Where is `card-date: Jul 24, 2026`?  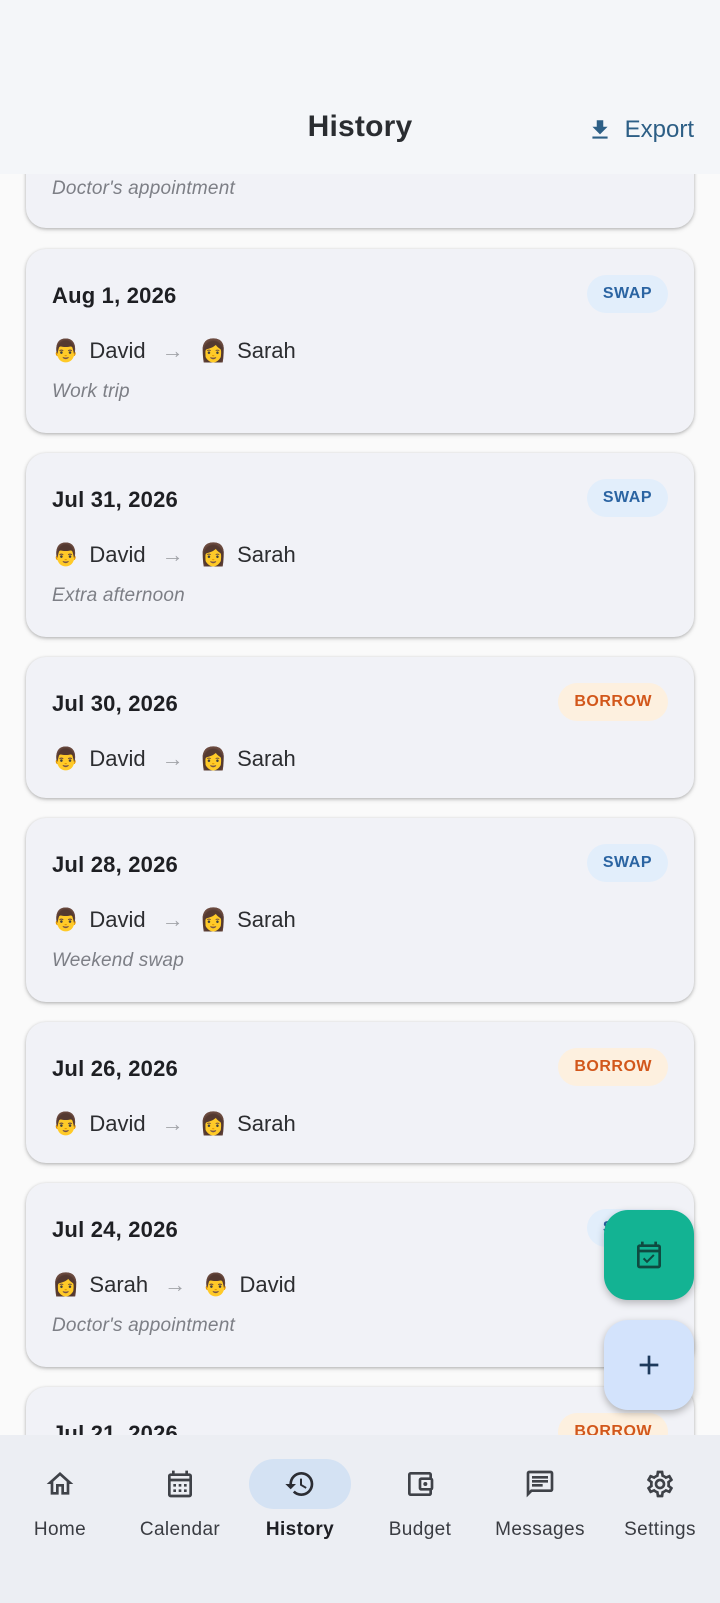
card-date: Jul 24, 2026 is located at coordinates (115, 1229).